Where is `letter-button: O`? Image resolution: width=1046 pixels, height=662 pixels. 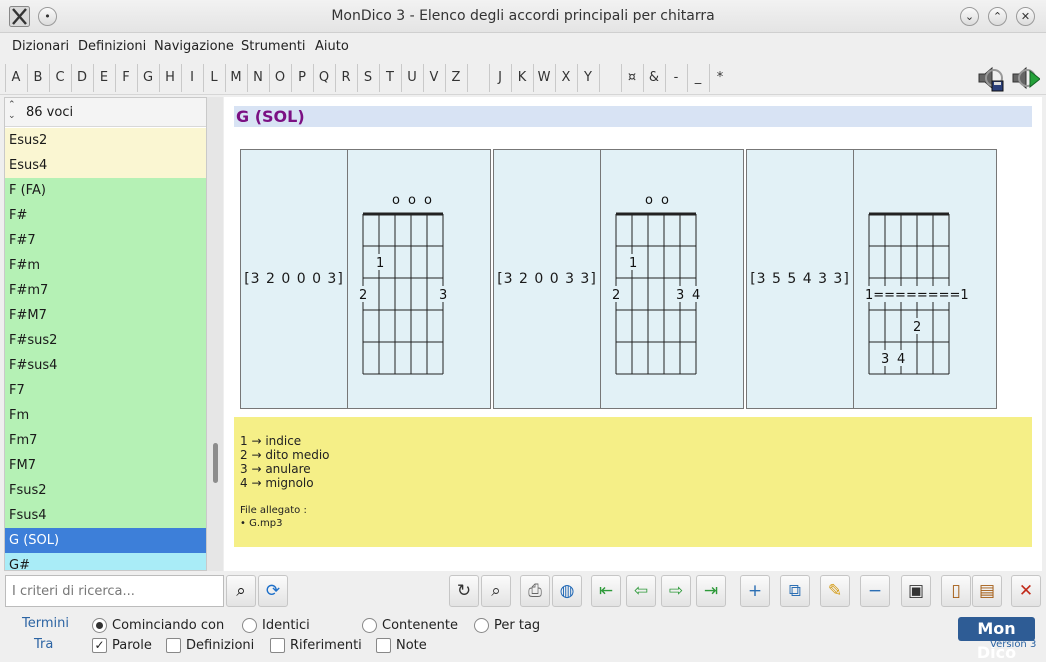 letter-button: O is located at coordinates (279, 78).